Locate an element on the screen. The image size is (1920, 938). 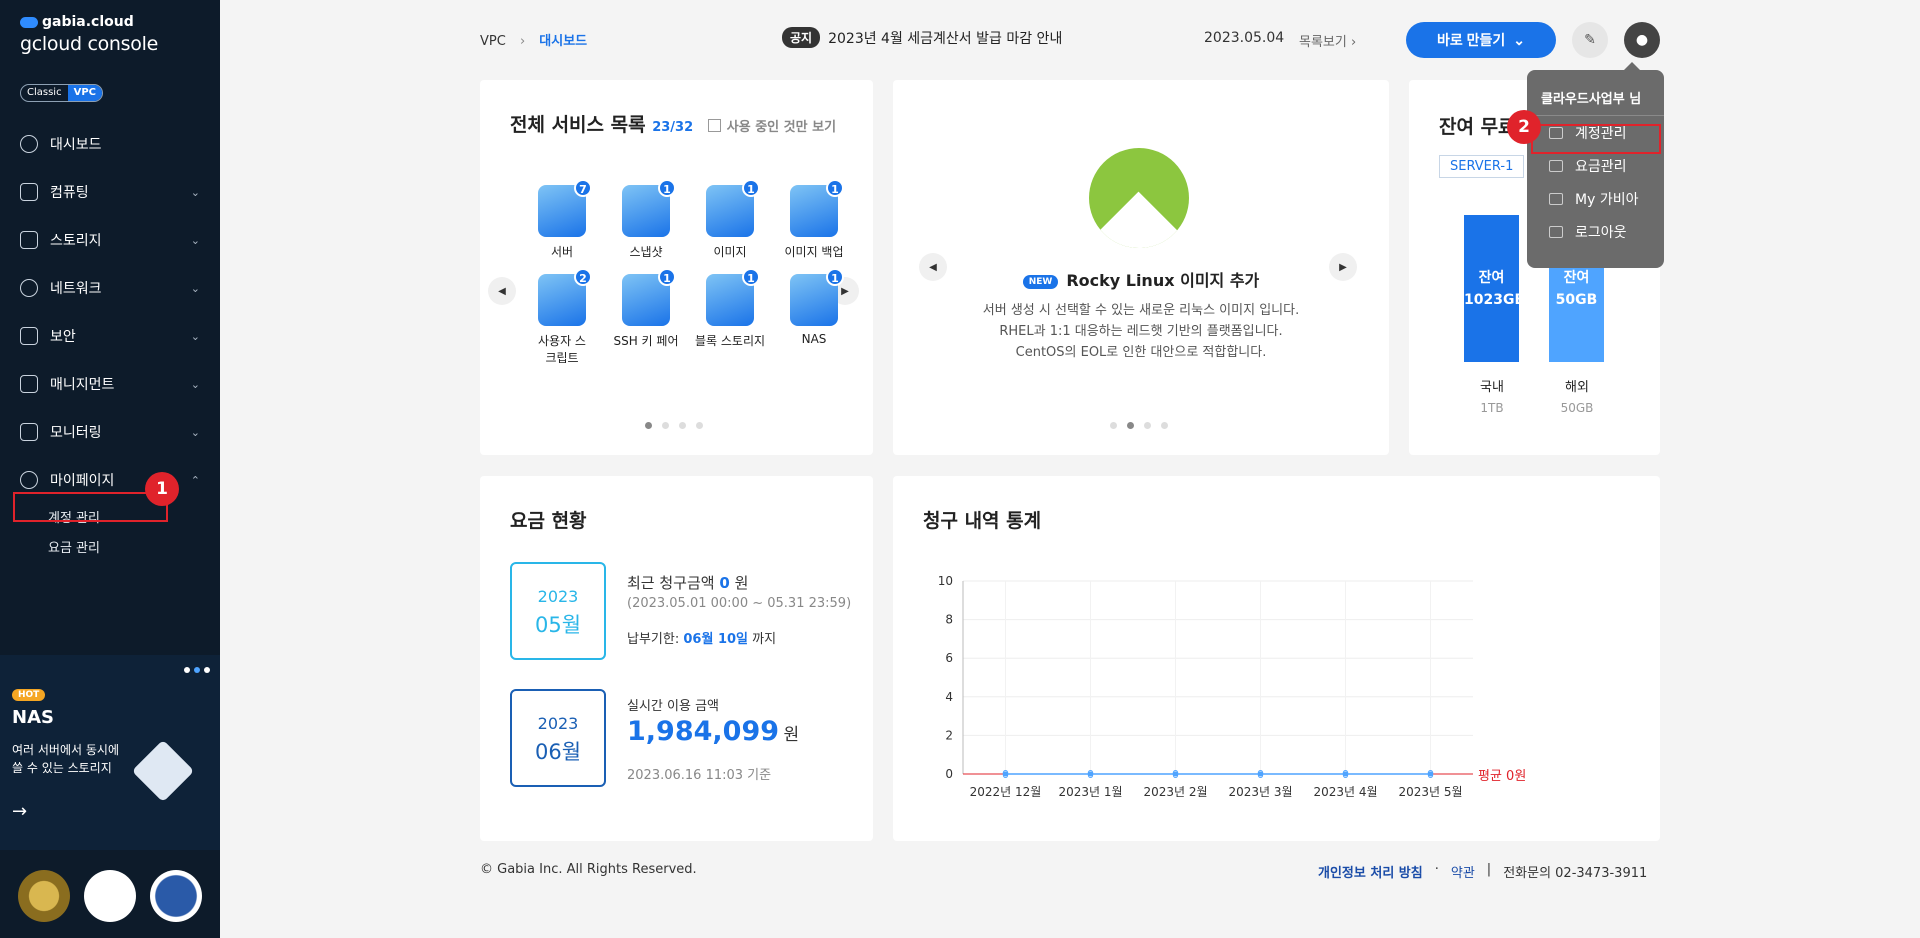
service-count: 23/32 is located at coordinates (673, 127).